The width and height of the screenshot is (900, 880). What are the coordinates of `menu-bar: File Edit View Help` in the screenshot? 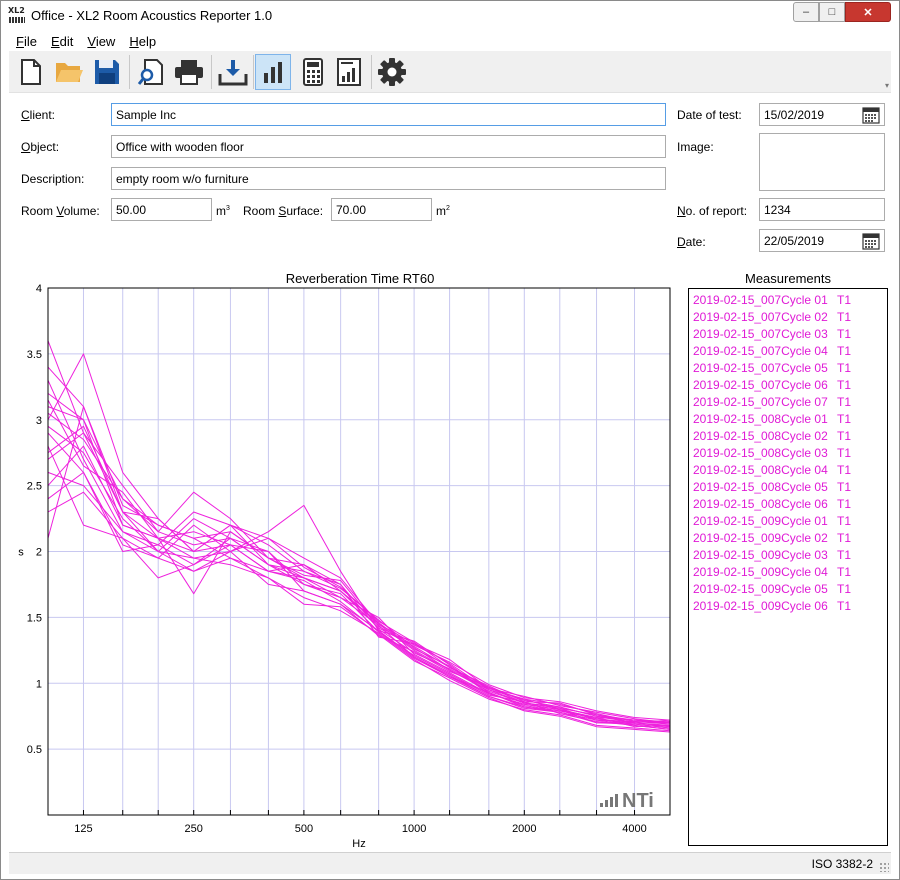 It's located at (86, 41).